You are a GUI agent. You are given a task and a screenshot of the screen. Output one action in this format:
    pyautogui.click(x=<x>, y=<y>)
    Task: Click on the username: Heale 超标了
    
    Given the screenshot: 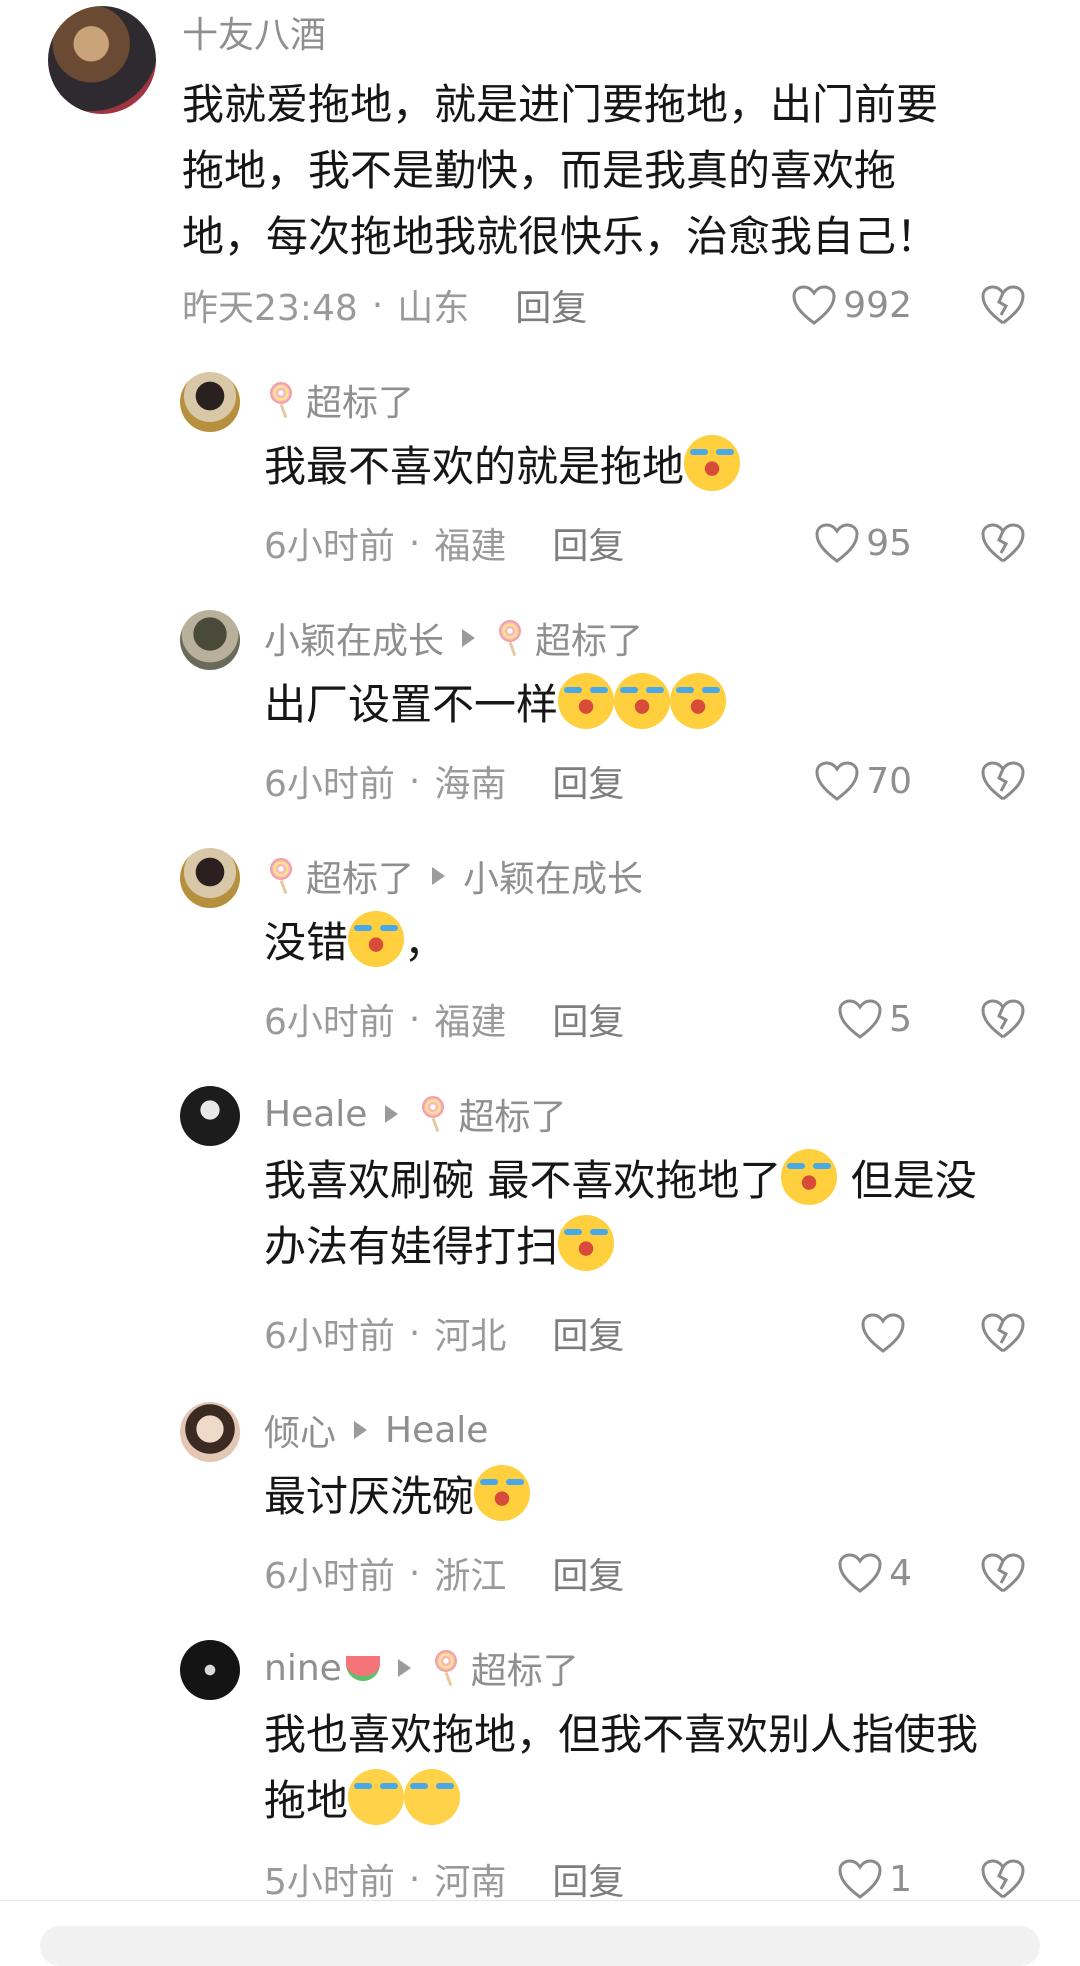 What is the action you would take?
    pyautogui.click(x=415, y=1115)
    